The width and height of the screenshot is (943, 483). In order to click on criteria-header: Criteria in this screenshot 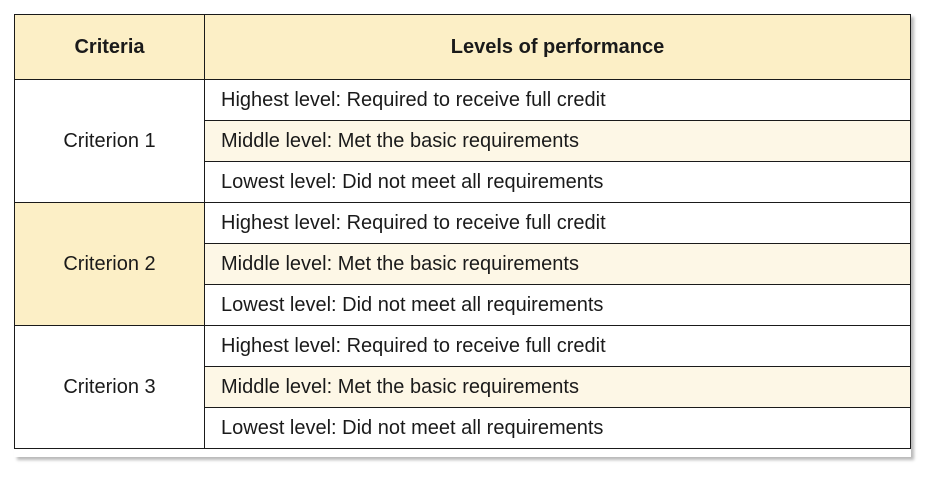, I will do `click(109, 47)`.